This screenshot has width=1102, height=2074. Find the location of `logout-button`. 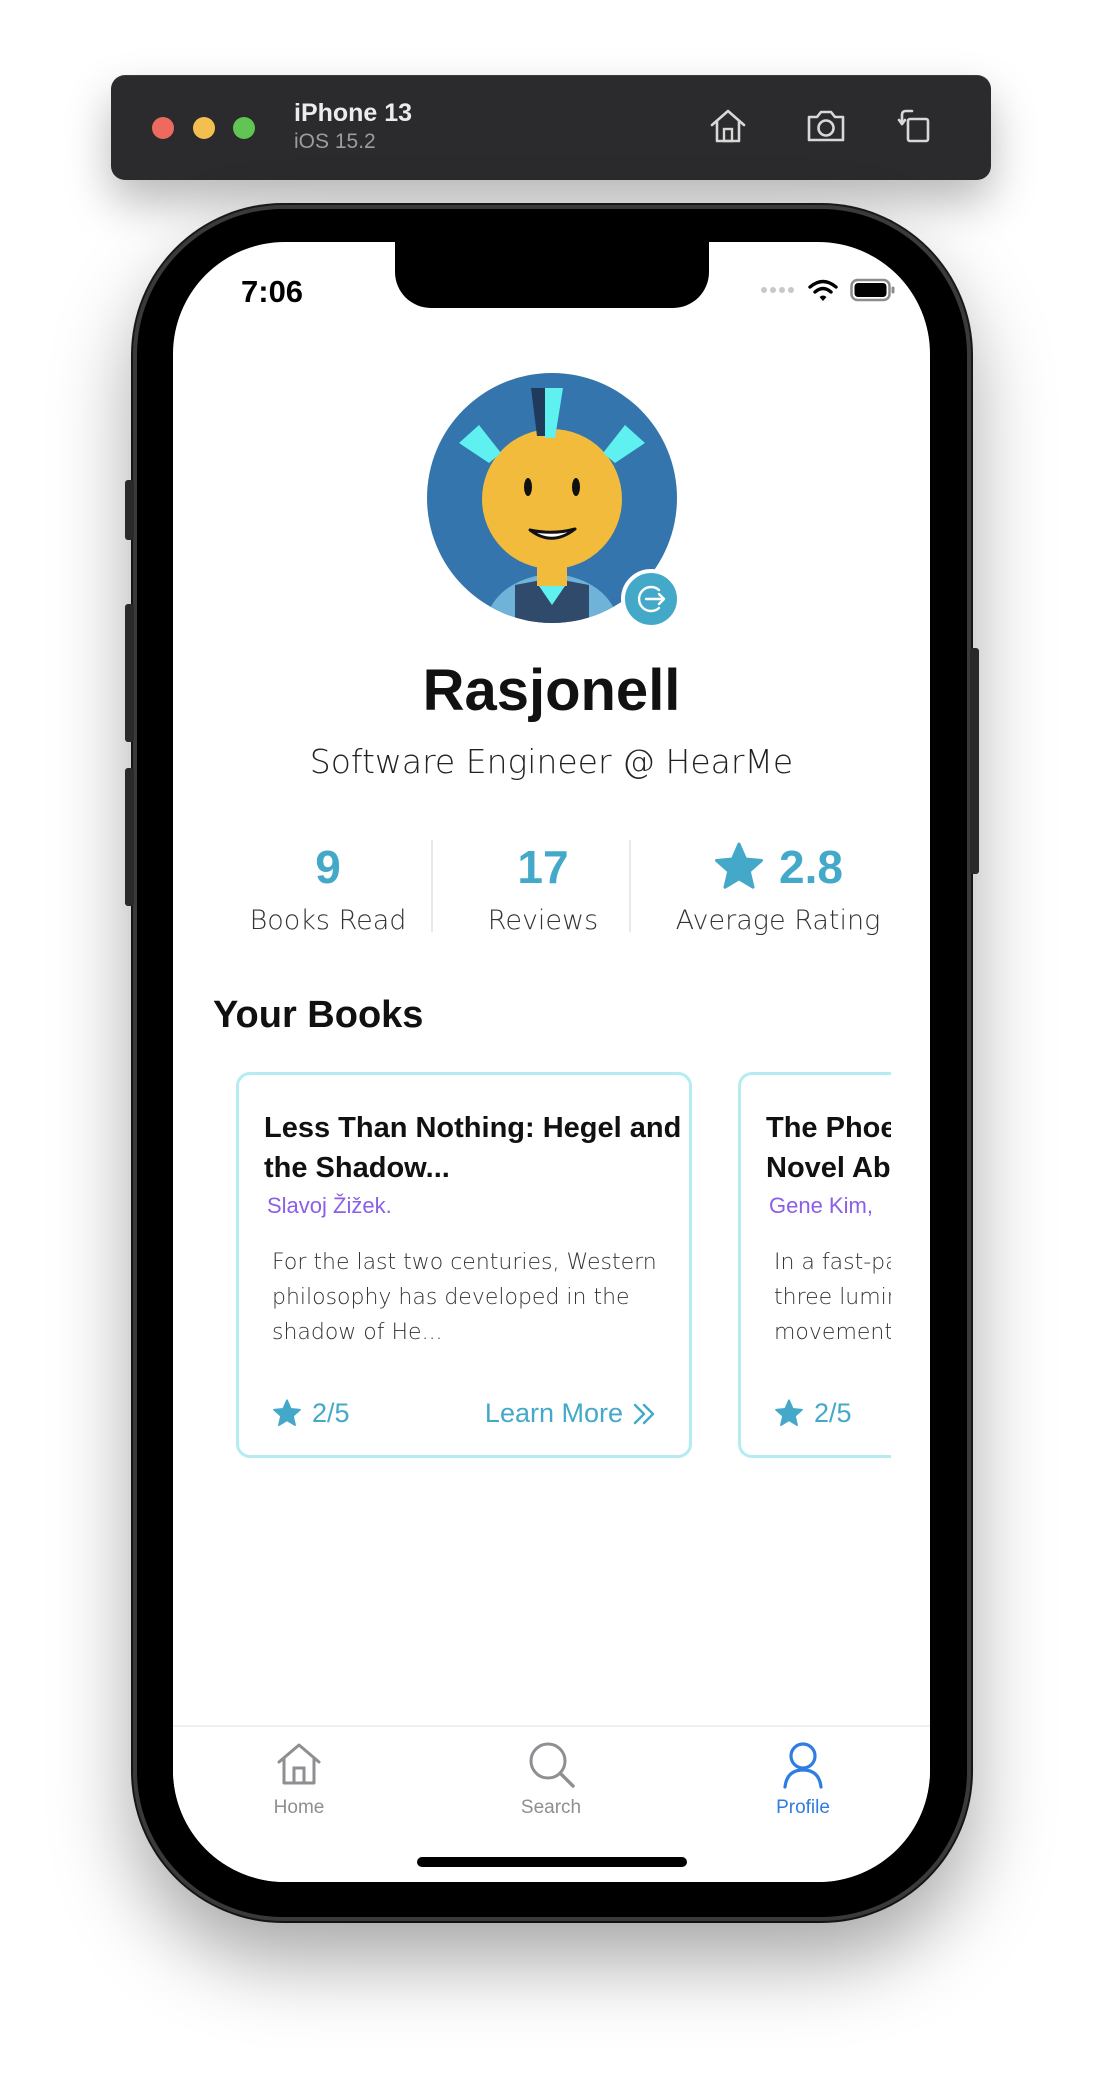

logout-button is located at coordinates (651, 599).